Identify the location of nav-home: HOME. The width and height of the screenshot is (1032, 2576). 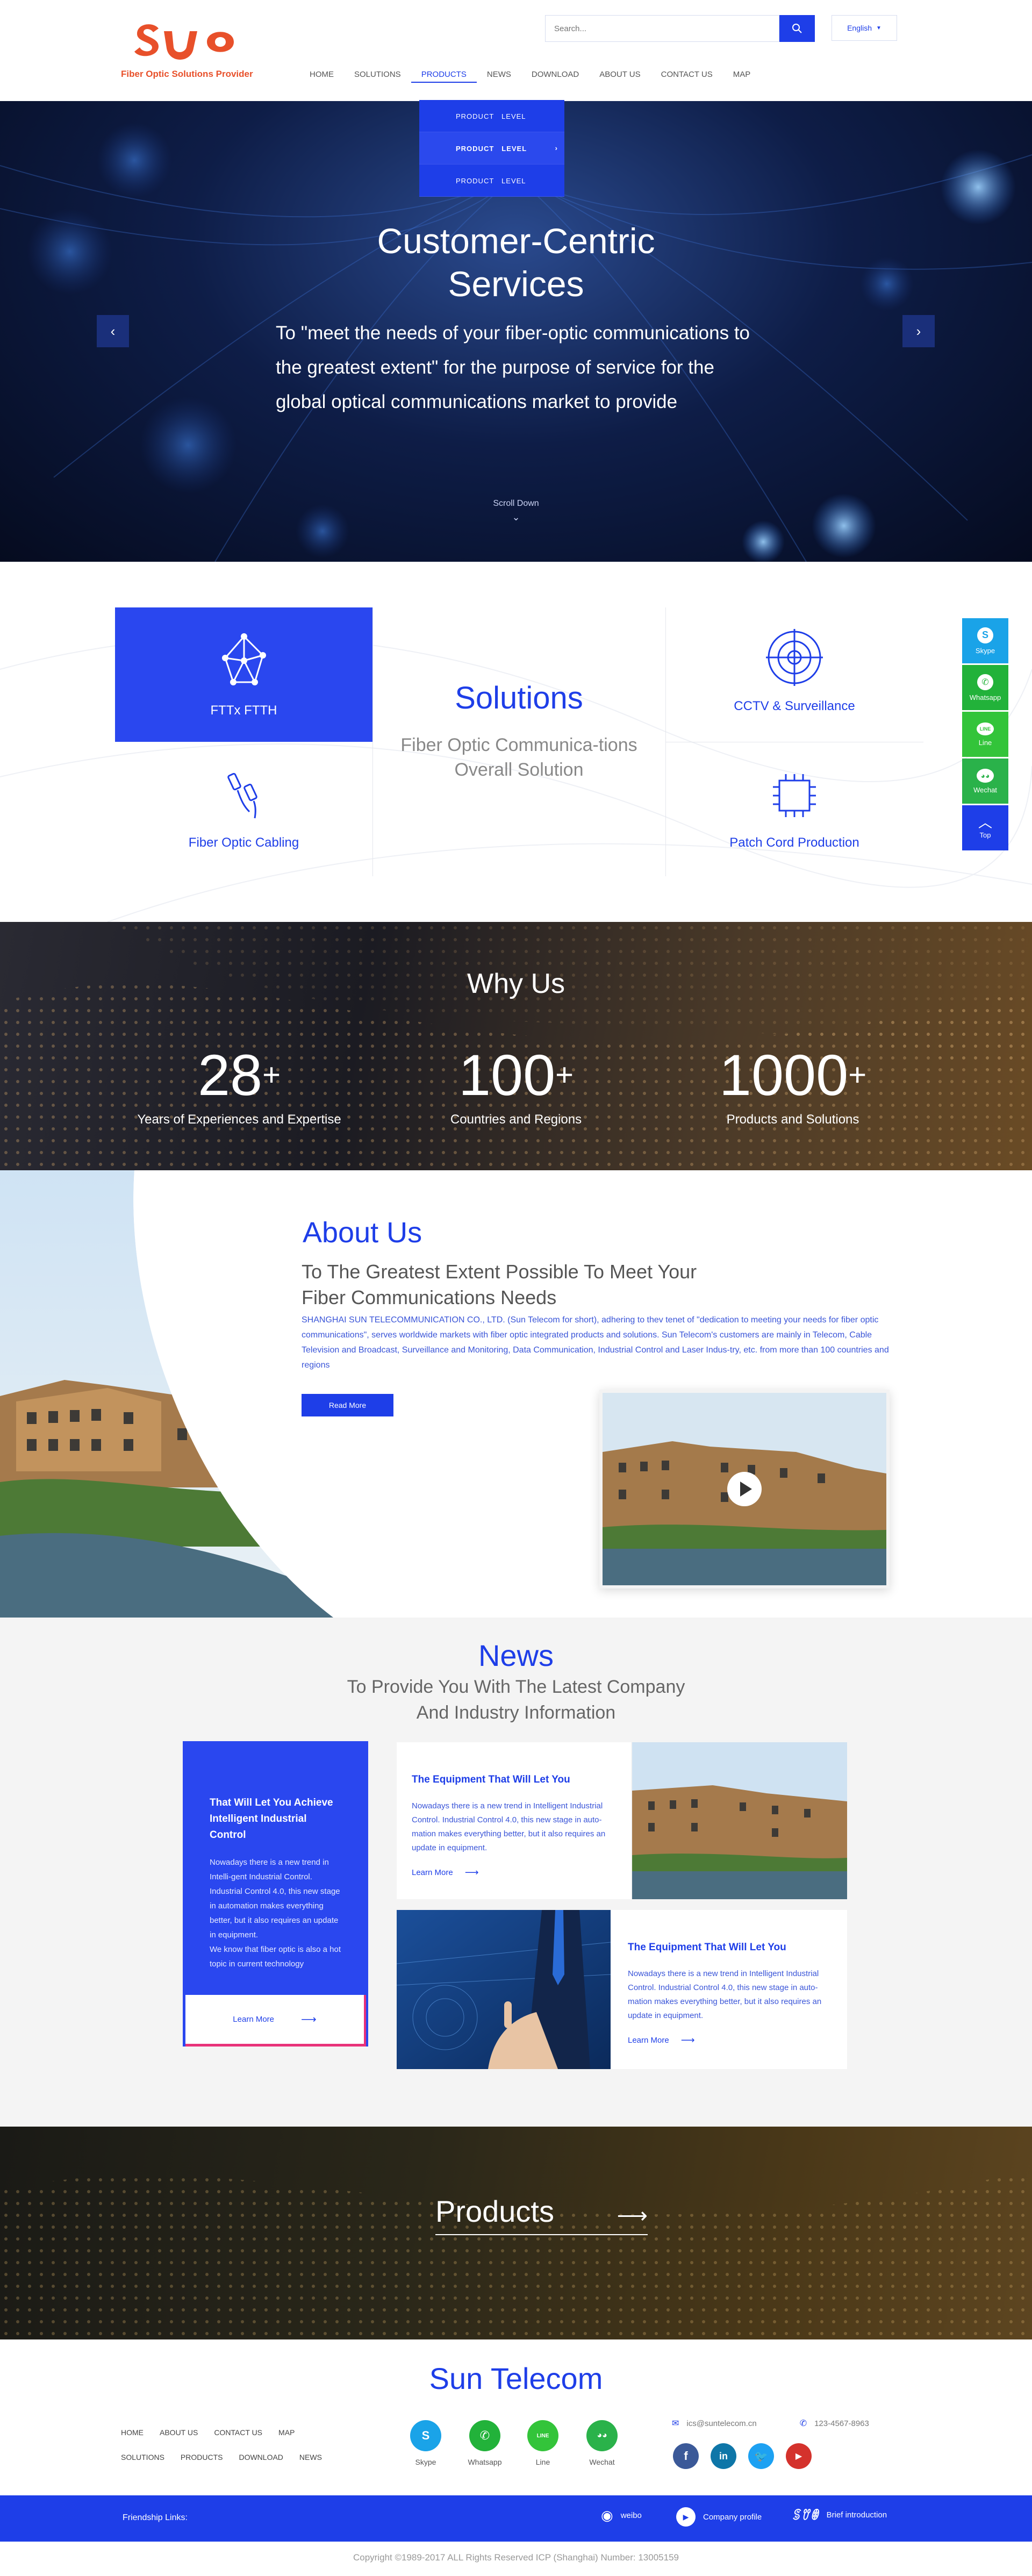
(321, 75).